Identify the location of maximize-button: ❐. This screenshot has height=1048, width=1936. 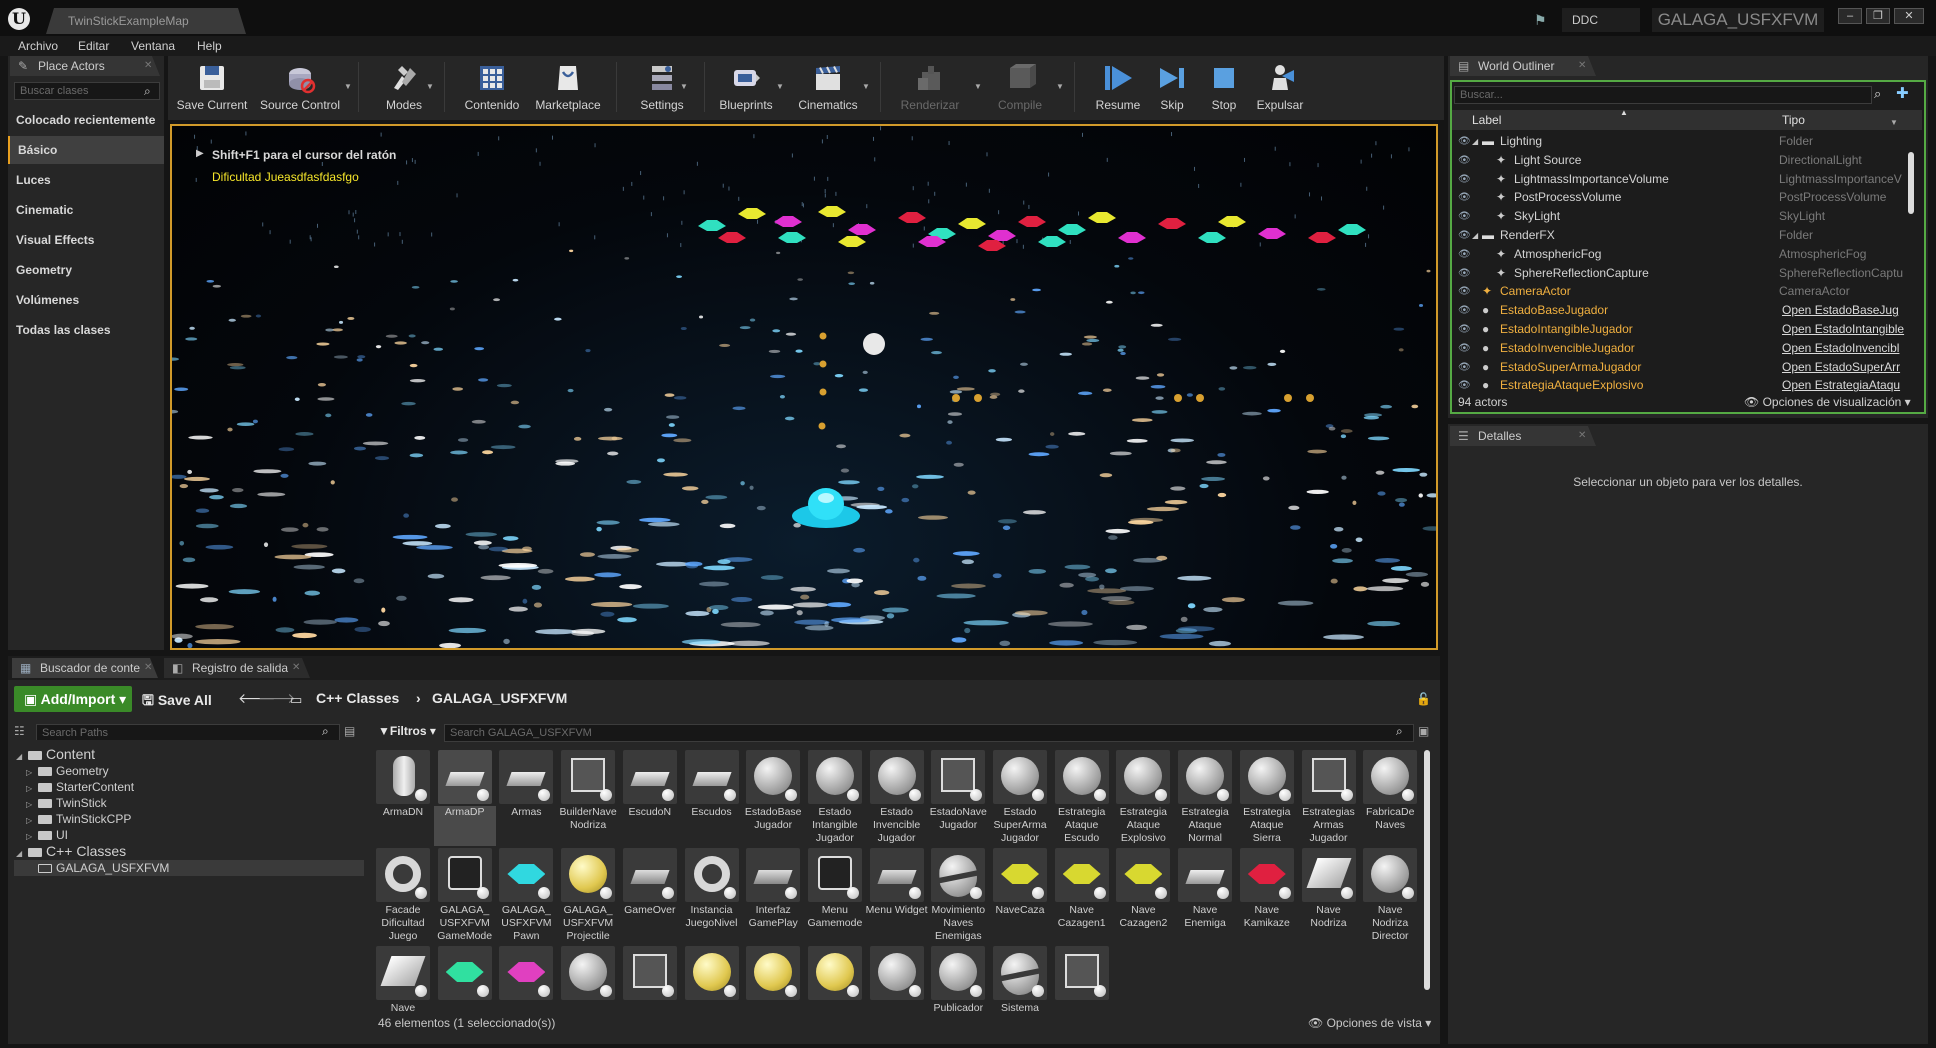
(1878, 16).